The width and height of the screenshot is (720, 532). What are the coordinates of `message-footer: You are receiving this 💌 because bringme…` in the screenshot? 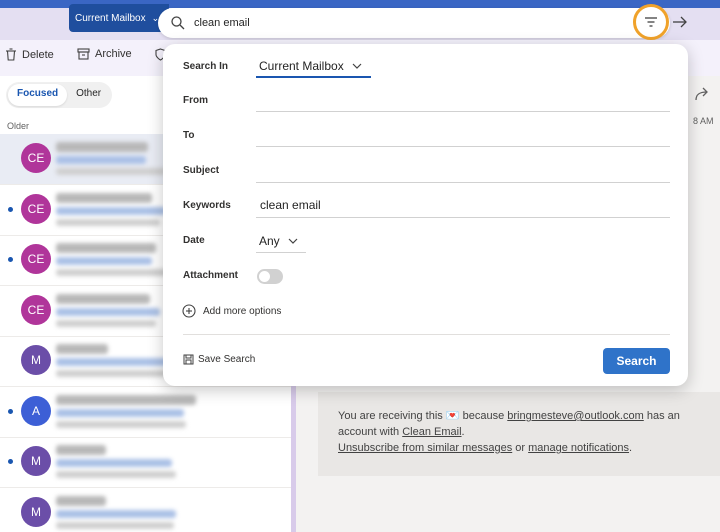 It's located at (519, 434).